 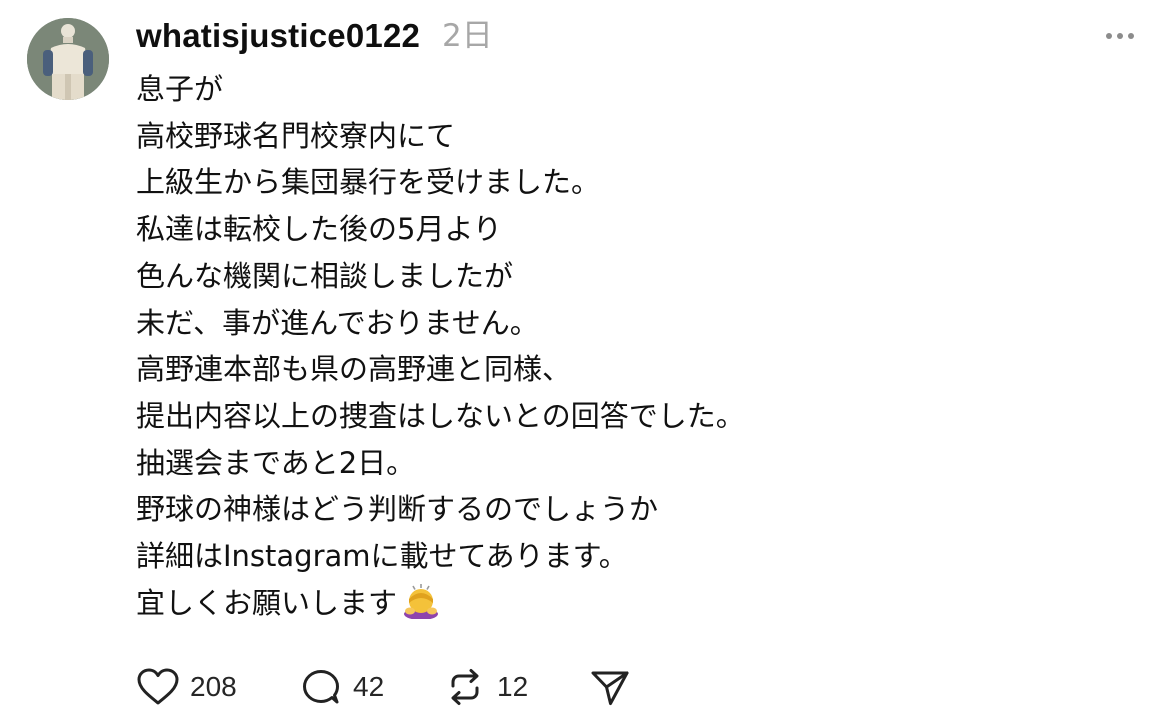 What do you see at coordinates (467, 36) in the screenshot?
I see `post-timestamp: 2日` at bounding box center [467, 36].